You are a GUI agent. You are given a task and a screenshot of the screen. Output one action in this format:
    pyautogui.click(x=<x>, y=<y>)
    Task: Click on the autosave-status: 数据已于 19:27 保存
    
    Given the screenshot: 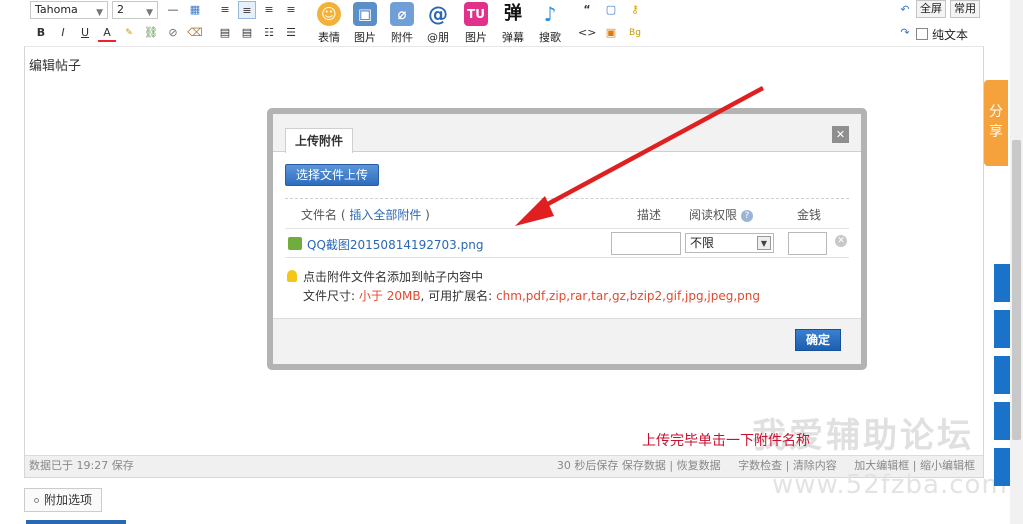 What is the action you would take?
    pyautogui.click(x=81, y=465)
    